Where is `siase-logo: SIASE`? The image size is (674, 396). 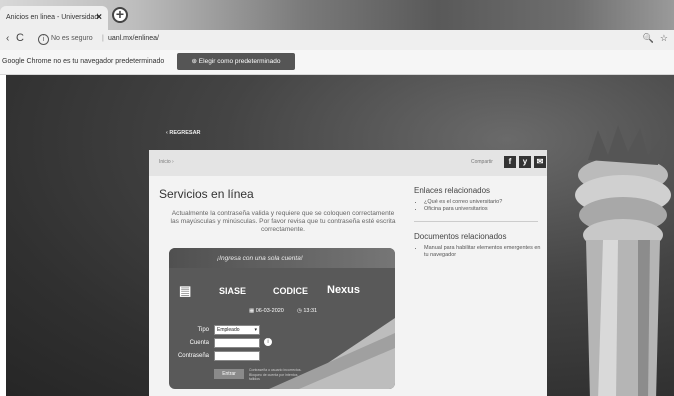
siase-logo: SIASE is located at coordinates (233, 291).